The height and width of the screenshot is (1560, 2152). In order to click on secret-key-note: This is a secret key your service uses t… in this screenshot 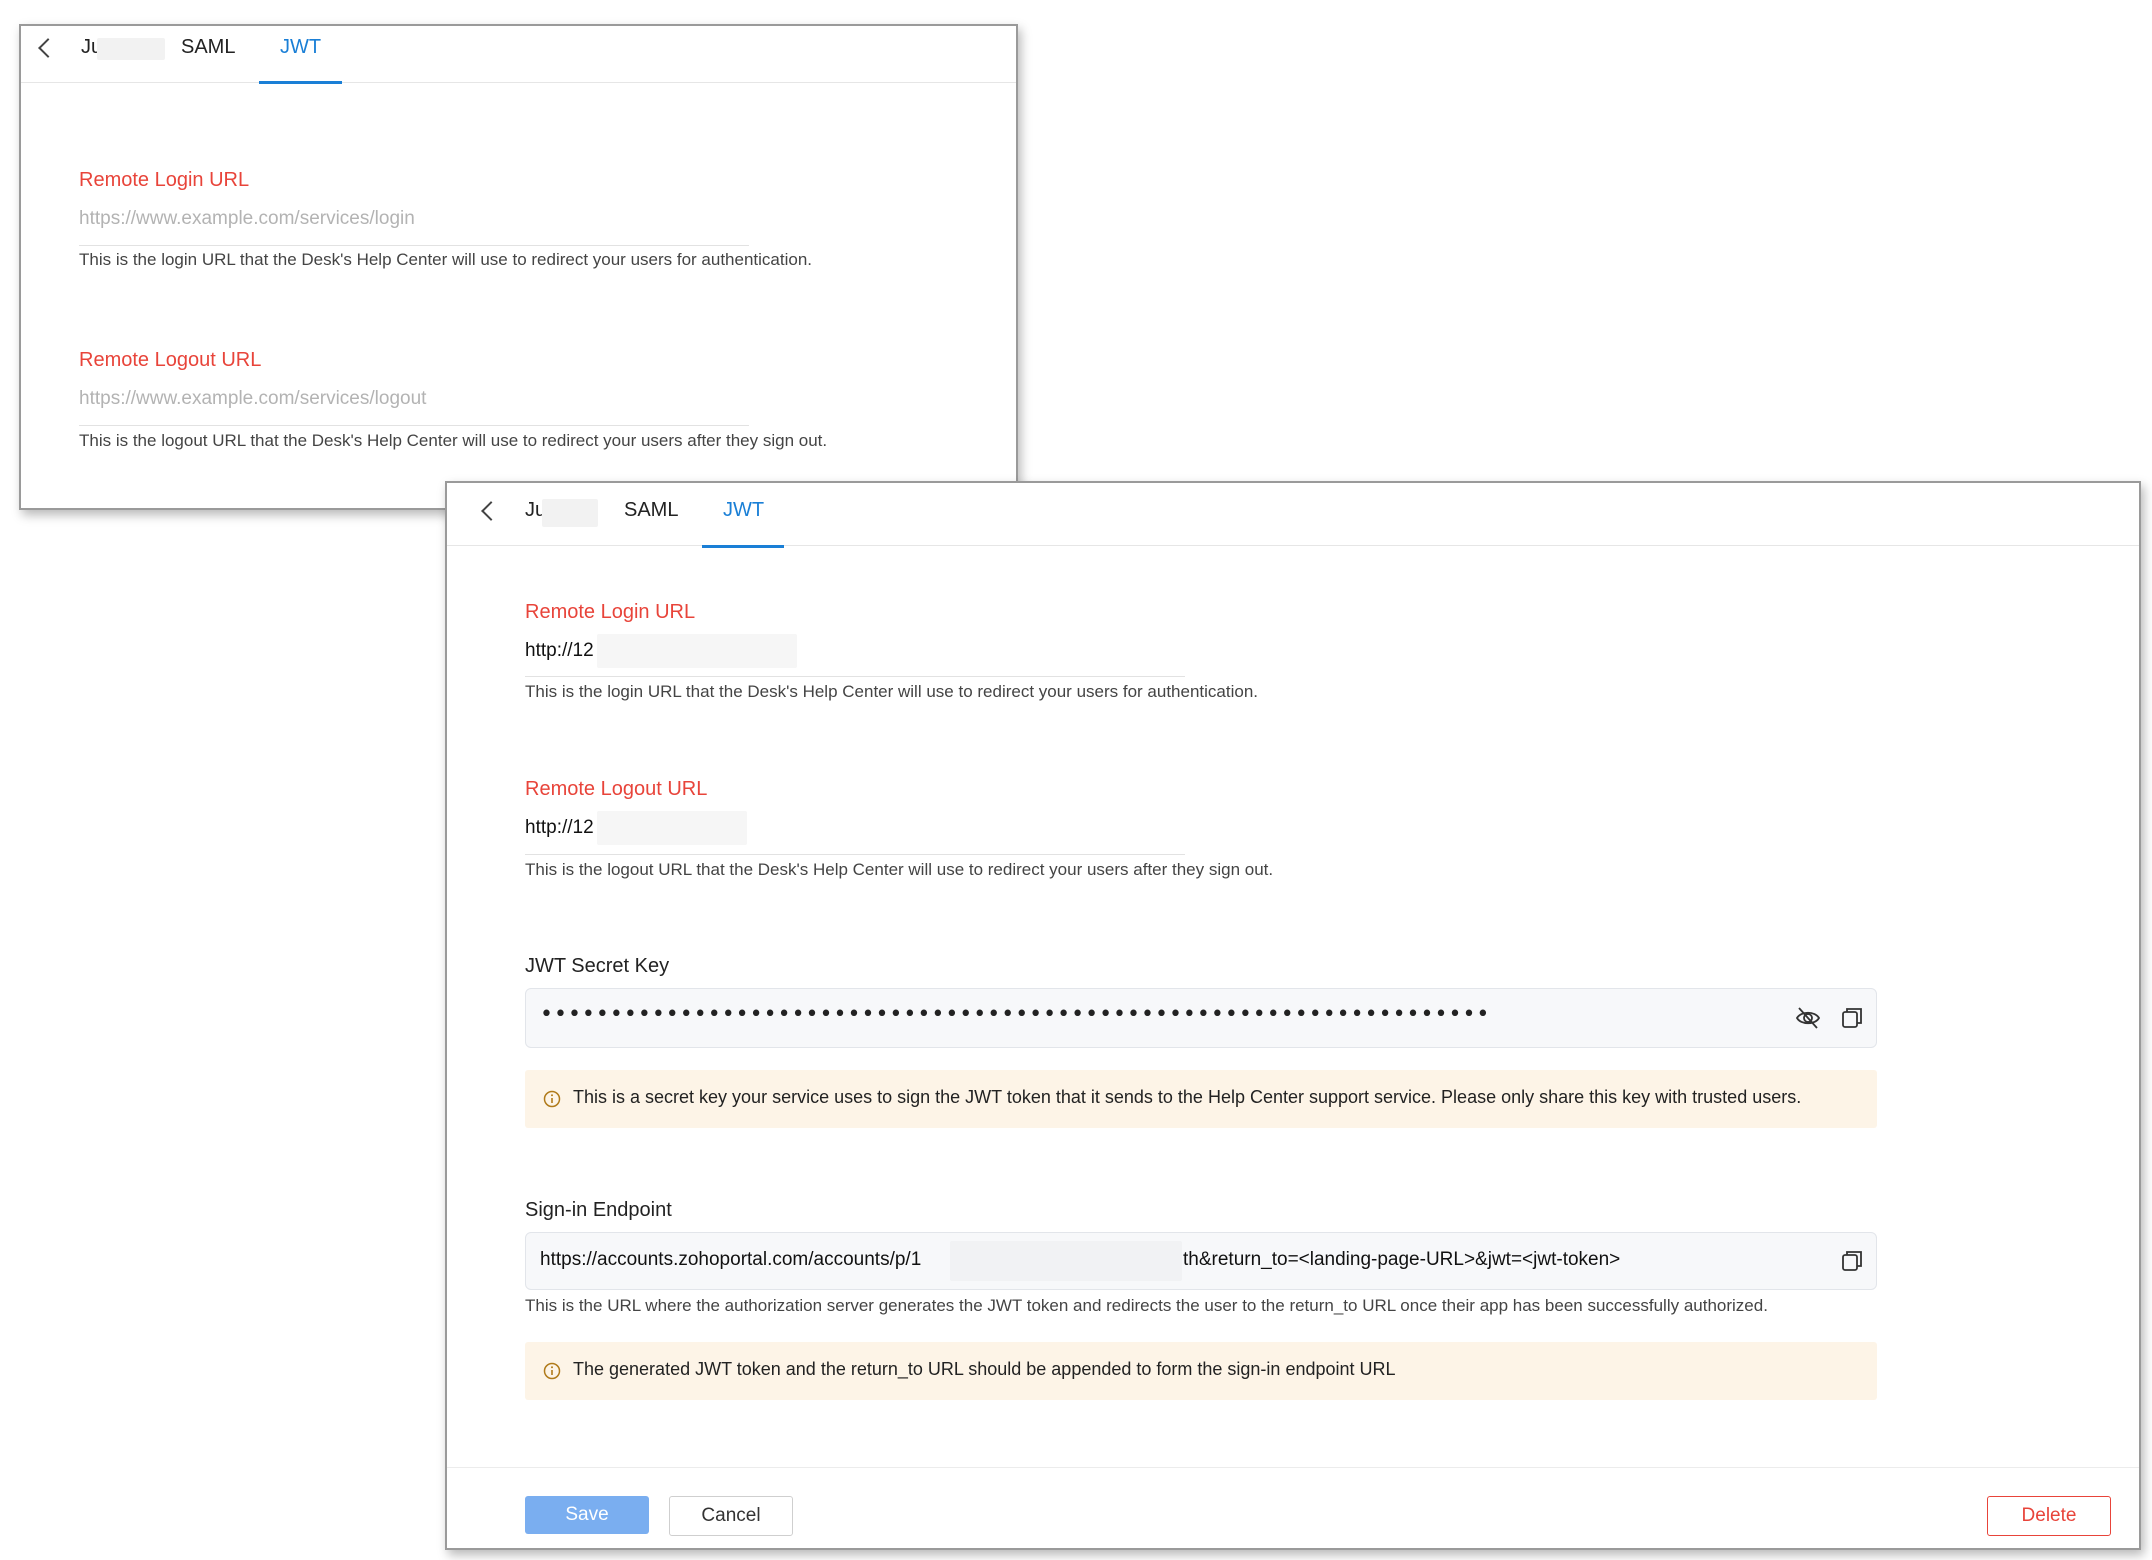, I will do `click(1201, 1099)`.